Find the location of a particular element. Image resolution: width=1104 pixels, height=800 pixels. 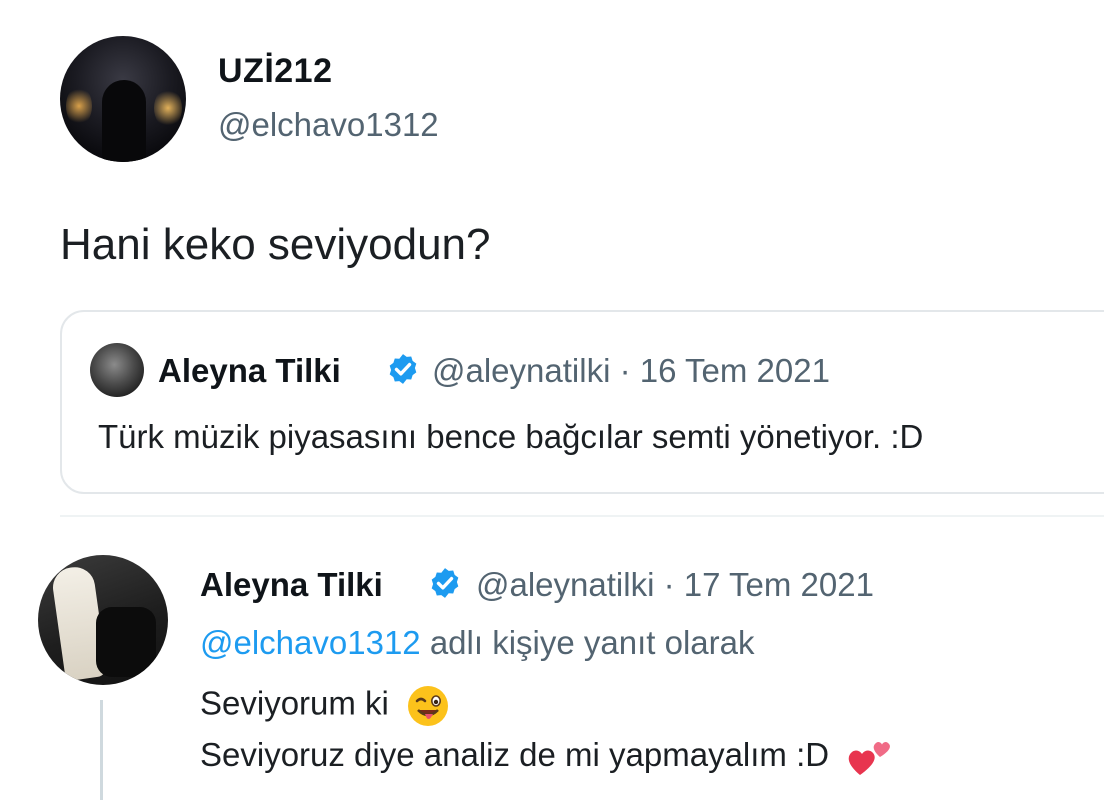

mention-link: @elchavo1312 is located at coordinates (310, 642).